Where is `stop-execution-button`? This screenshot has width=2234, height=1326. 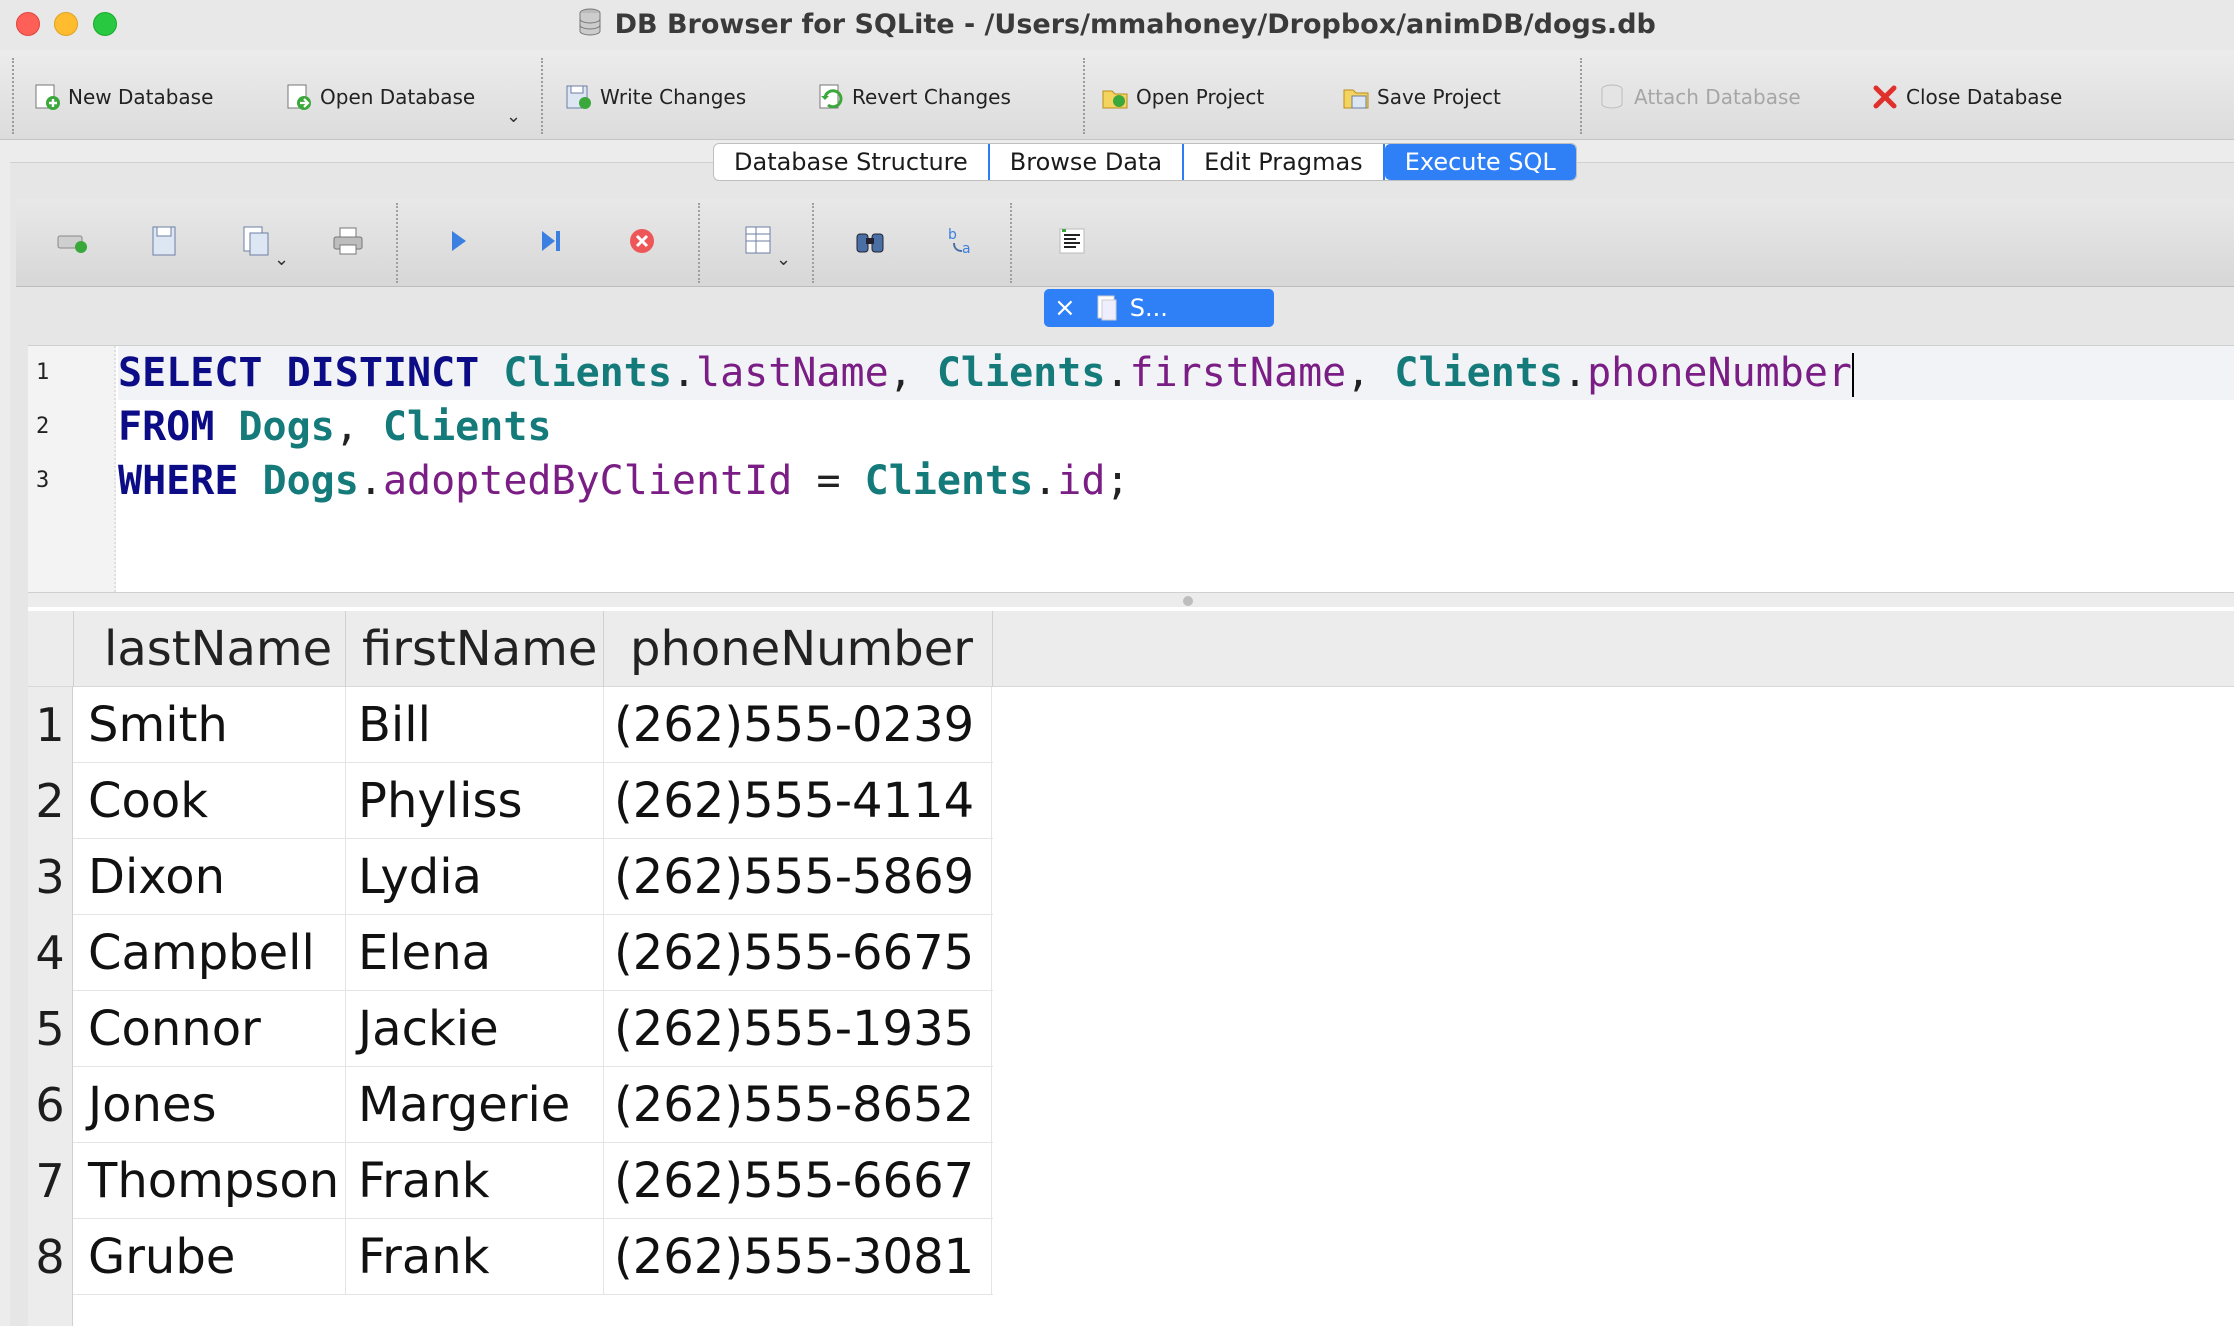 stop-execution-button is located at coordinates (642, 241).